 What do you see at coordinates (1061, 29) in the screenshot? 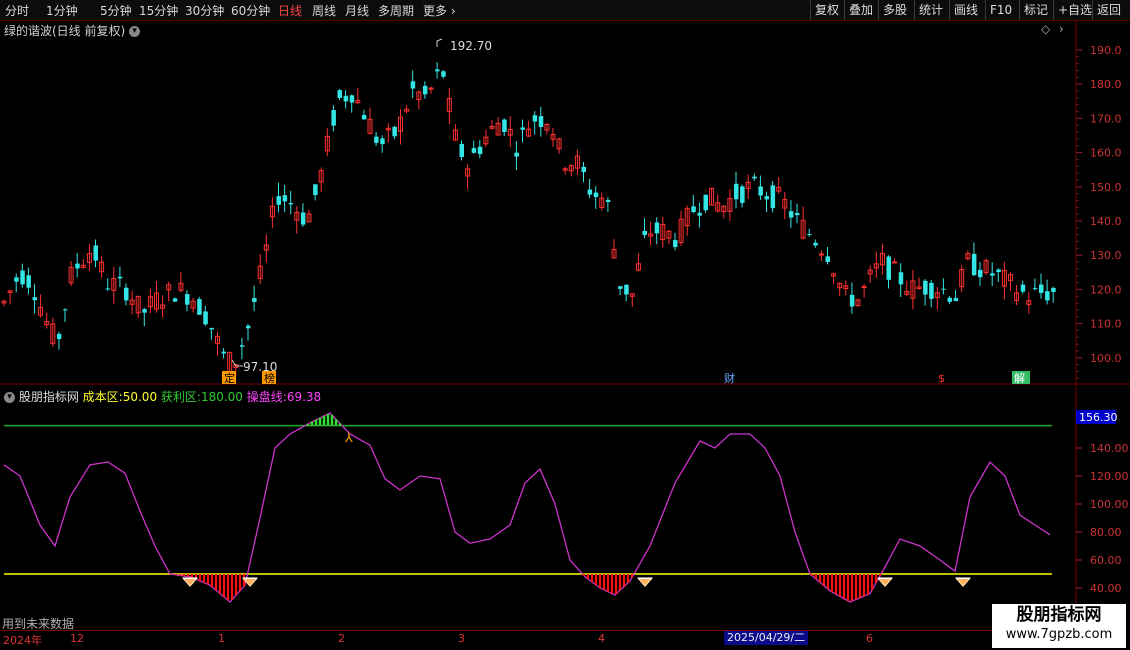
I see `chevron-right-icon: ›` at bounding box center [1061, 29].